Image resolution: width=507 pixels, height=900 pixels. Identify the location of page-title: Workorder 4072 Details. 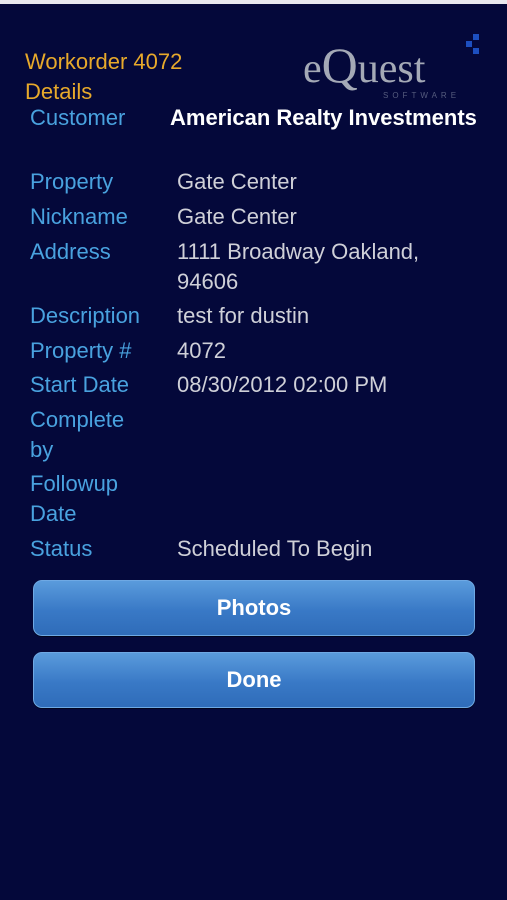
(104, 76).